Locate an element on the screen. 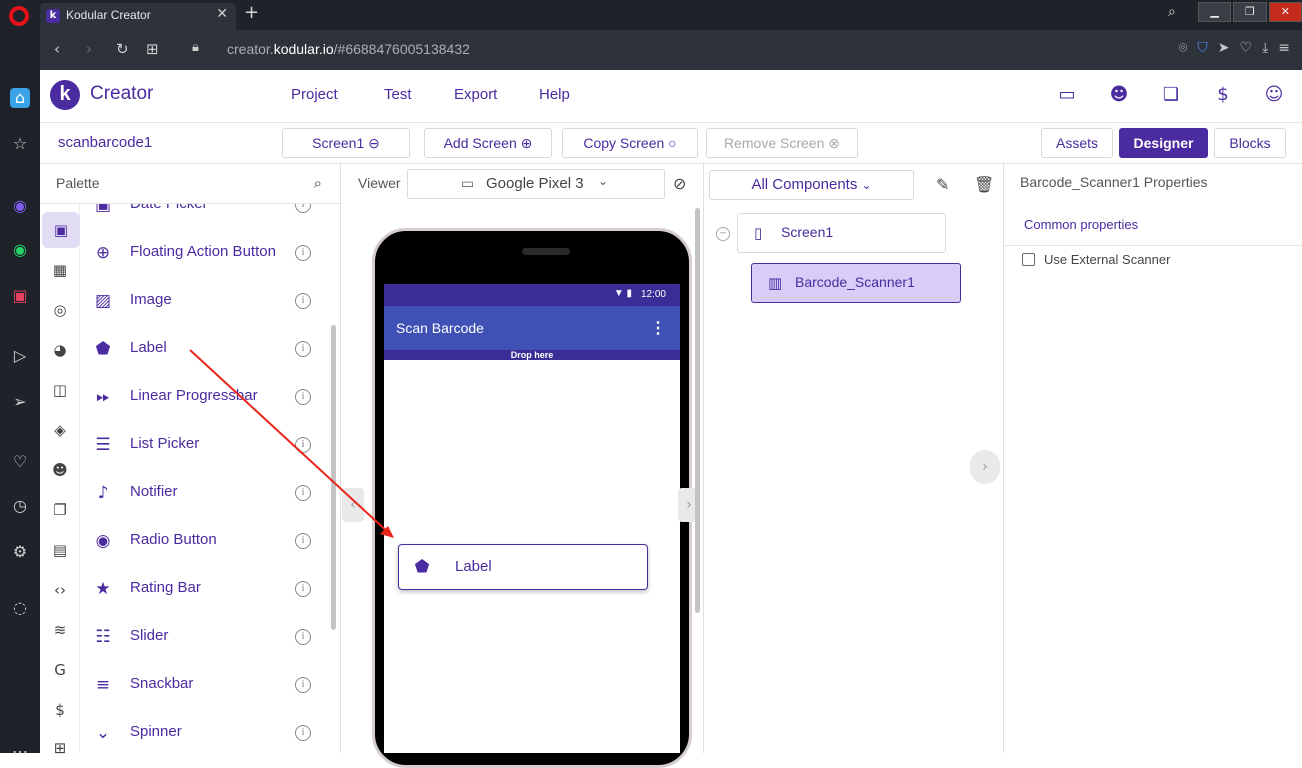 The height and width of the screenshot is (768, 1302). overflow-menu-icon: ⋮ is located at coordinates (658, 328).